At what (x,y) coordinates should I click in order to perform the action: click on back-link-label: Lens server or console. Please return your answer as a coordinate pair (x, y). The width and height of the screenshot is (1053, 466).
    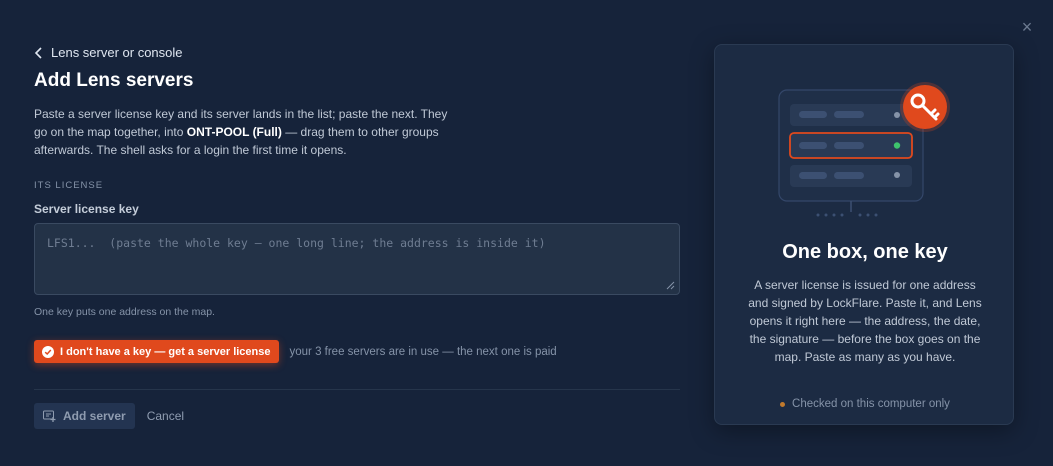
    Looking at the image, I should click on (117, 52).